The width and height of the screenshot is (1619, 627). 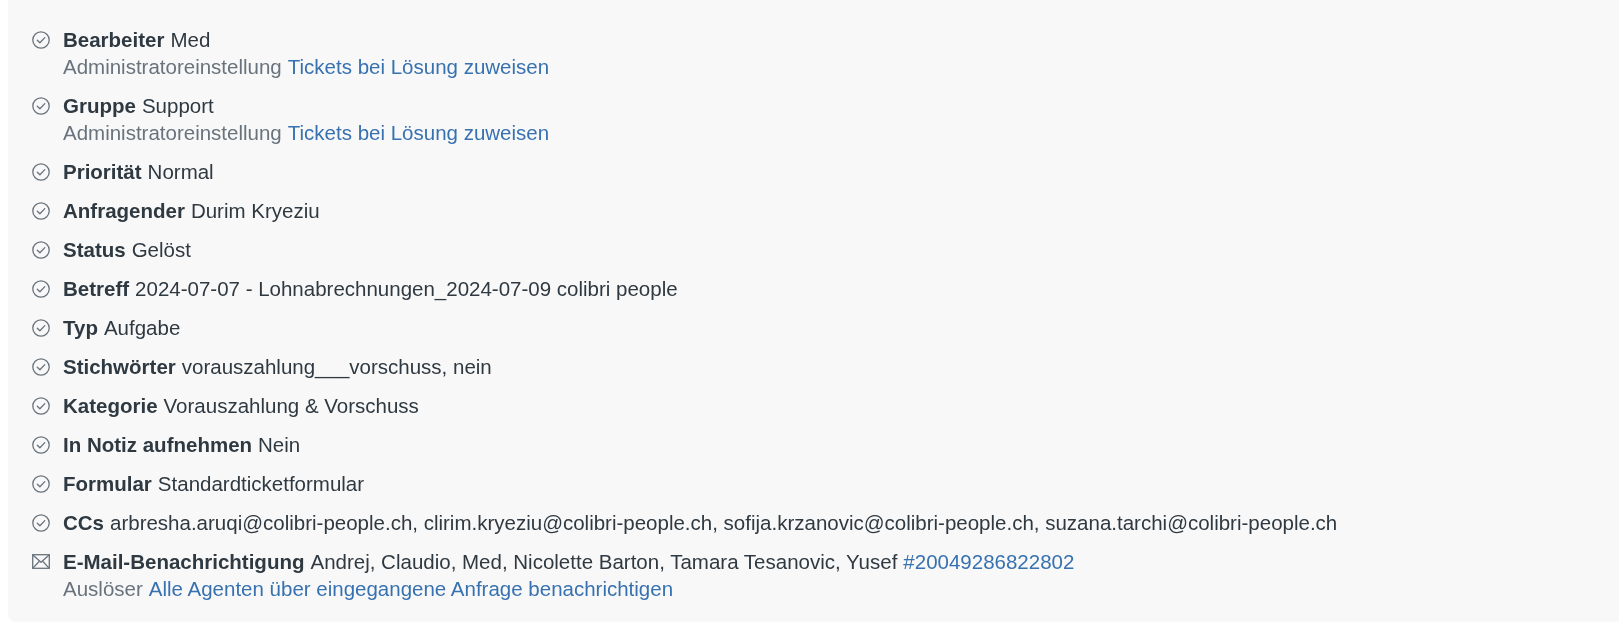 What do you see at coordinates (119, 367) in the screenshot?
I see `field-label: Stichwörter` at bounding box center [119, 367].